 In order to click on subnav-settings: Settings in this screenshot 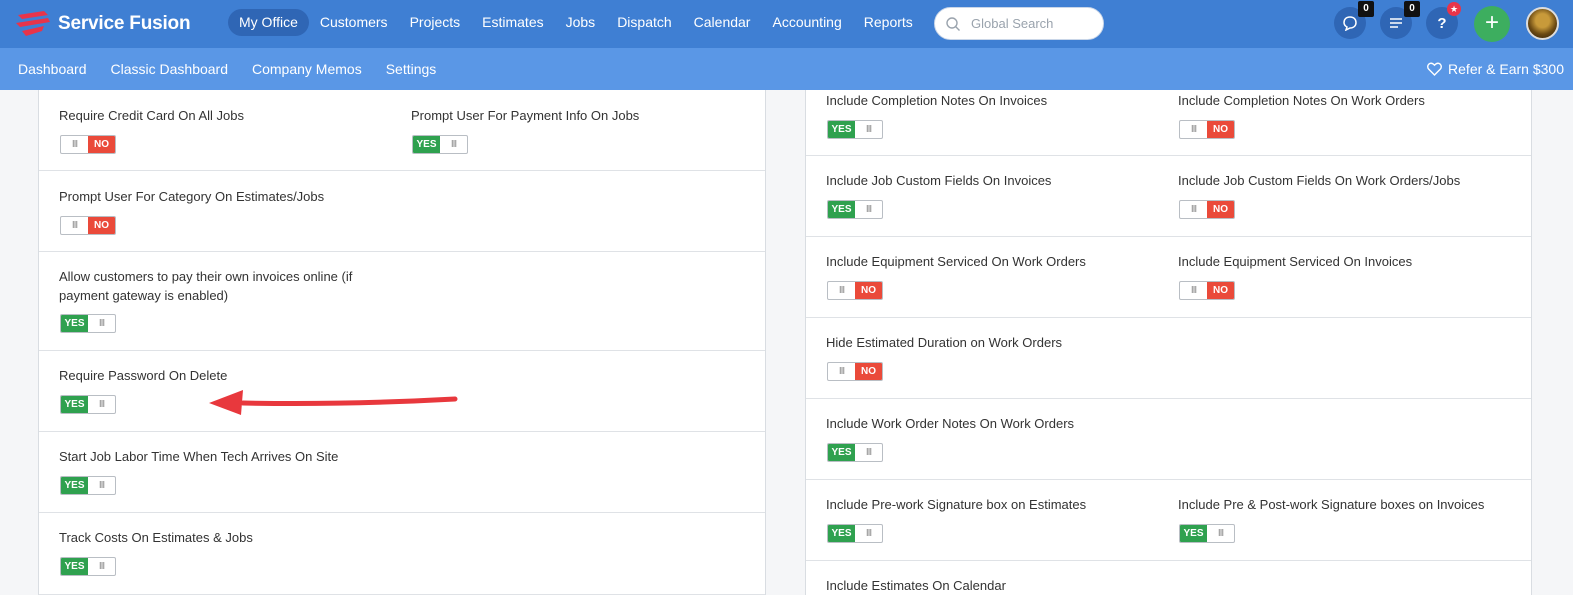, I will do `click(411, 69)`.